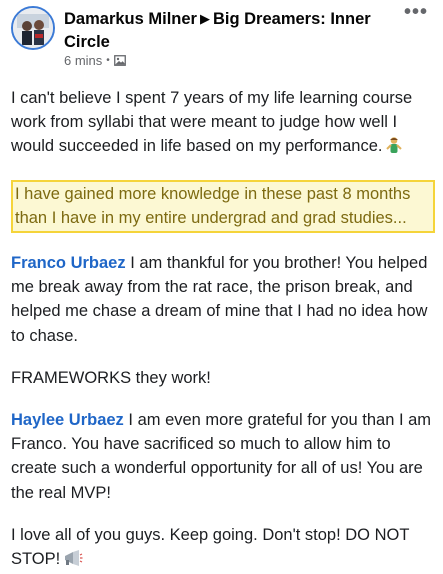 This screenshot has width=443, height=574. Describe the element at coordinates (130, 19) in the screenshot. I see `author-name: Damarkus Milner` at that location.